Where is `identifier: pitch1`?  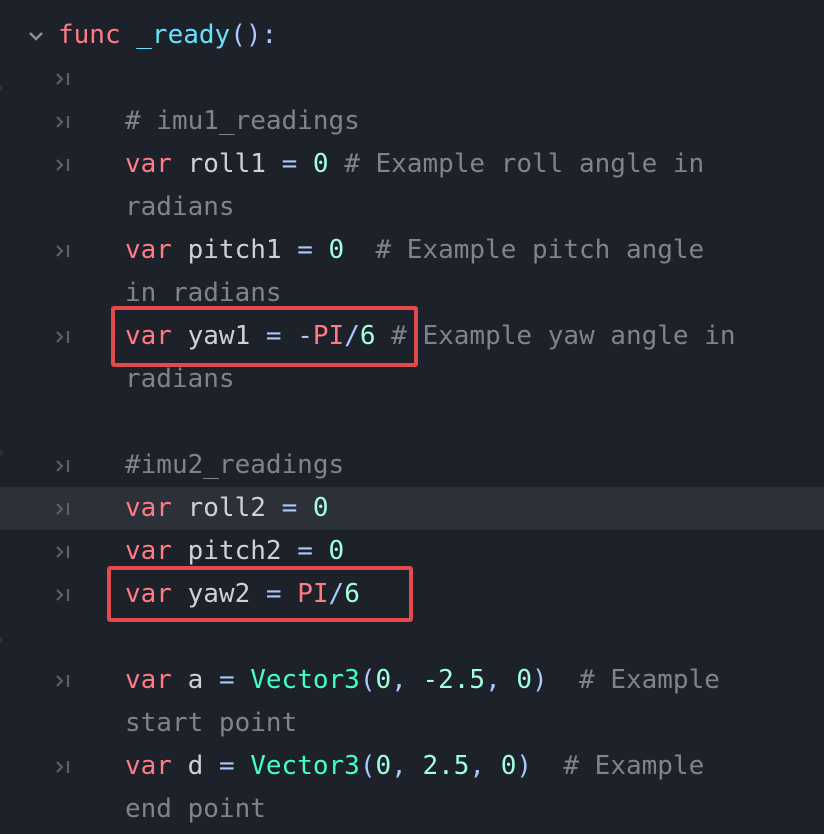
identifier: pitch1 is located at coordinates (234, 250).